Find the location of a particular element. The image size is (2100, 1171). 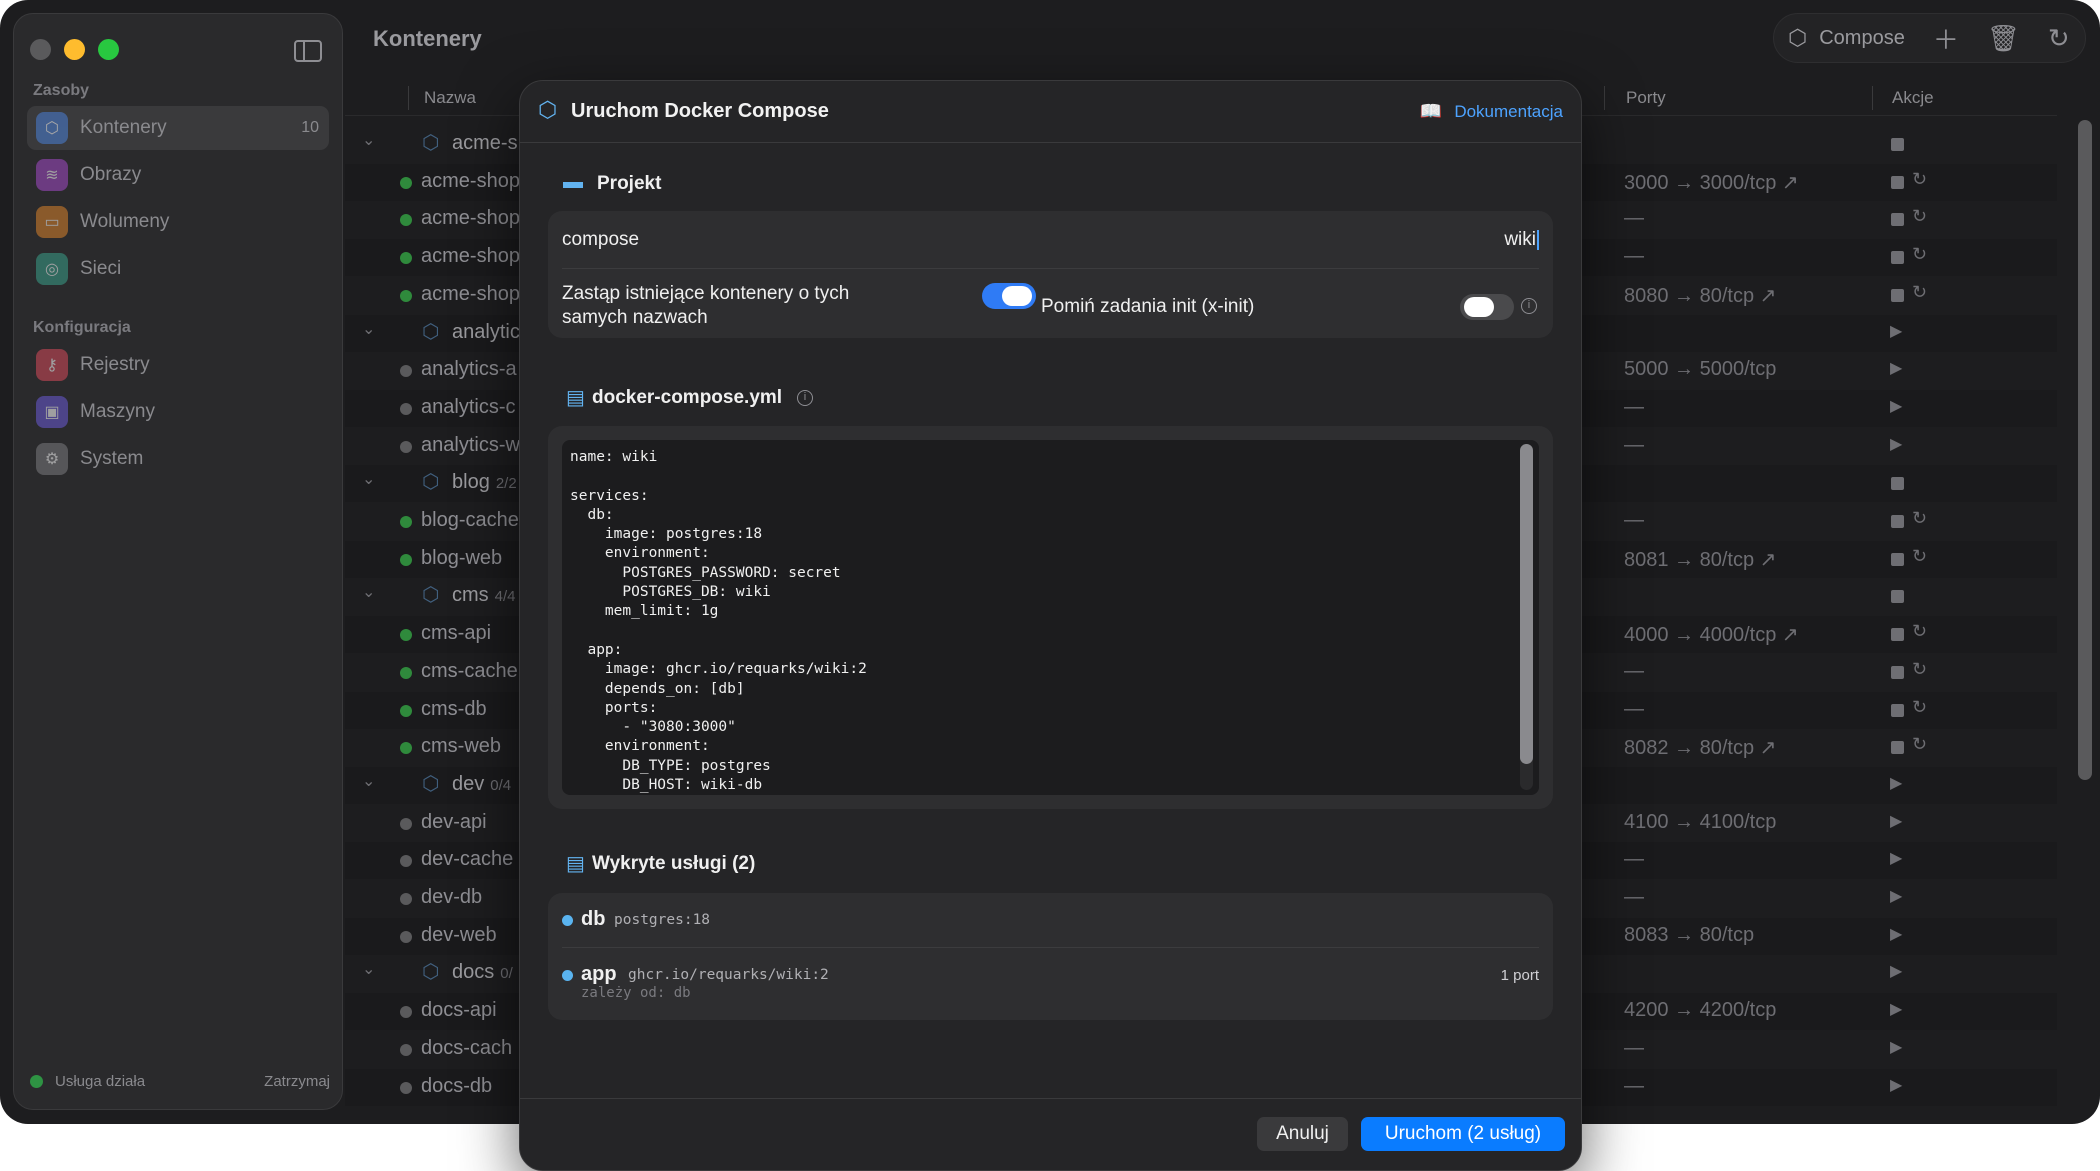

container-port: 5000 → 5000/tcp is located at coordinates (1700, 369).